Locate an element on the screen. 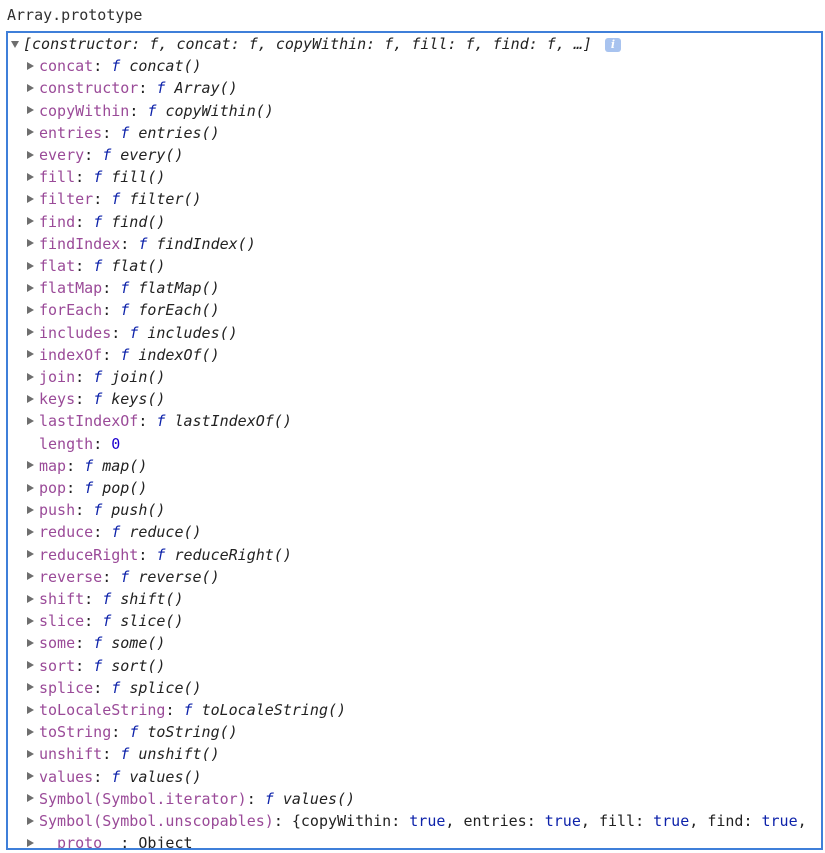  object-open-brace: { is located at coordinates (296, 821).